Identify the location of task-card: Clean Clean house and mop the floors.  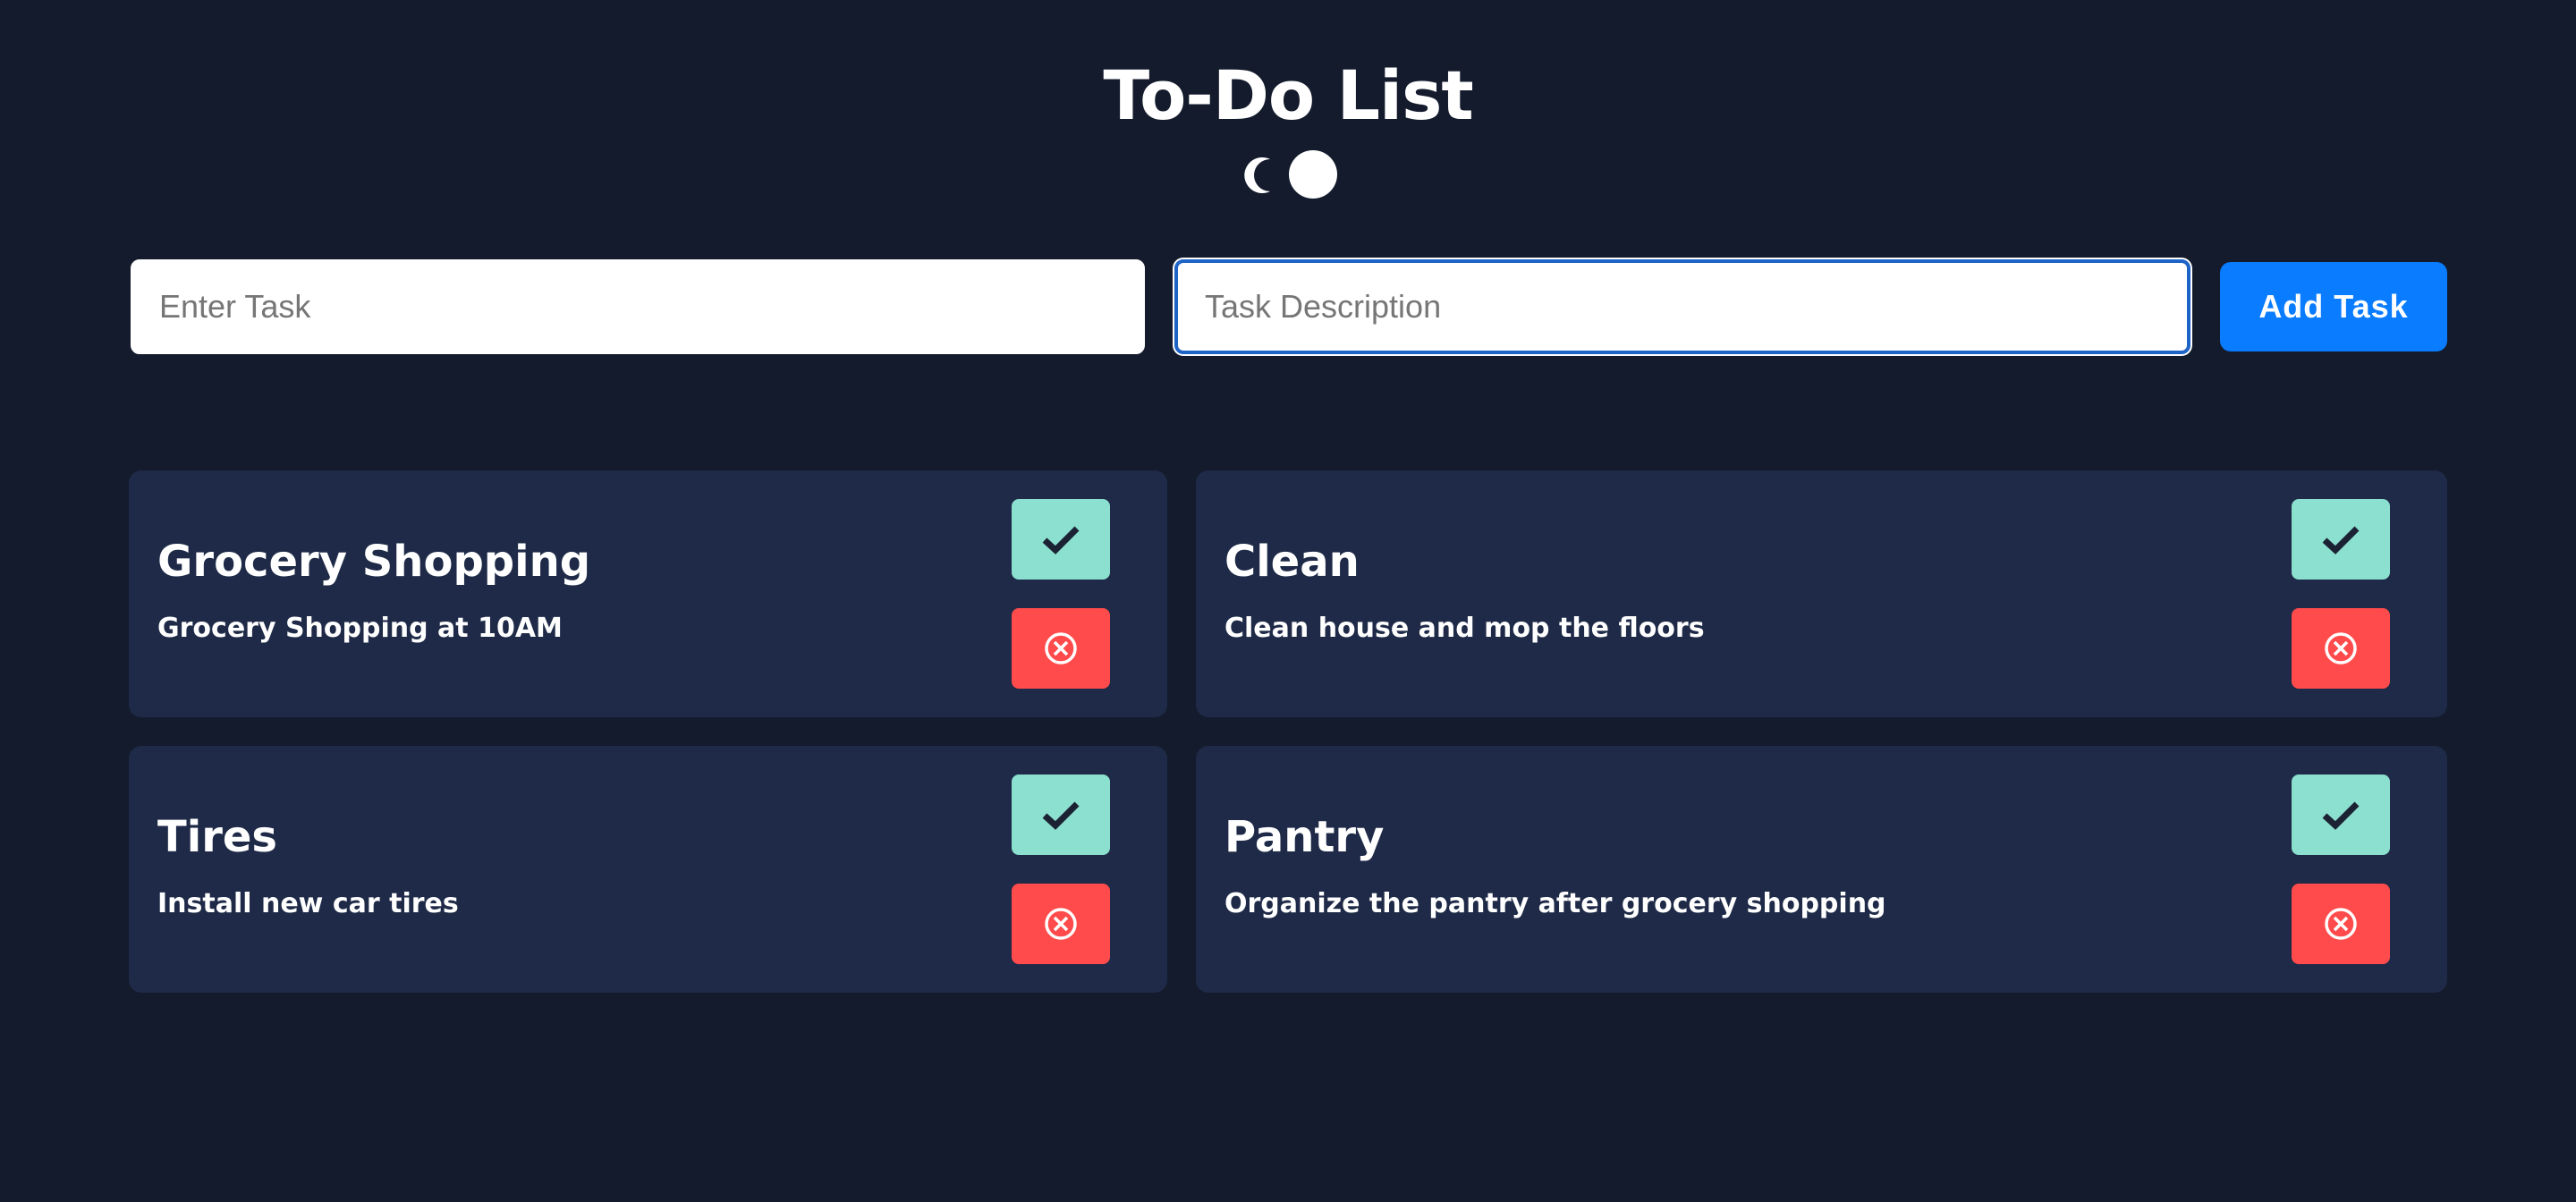
(1821, 593).